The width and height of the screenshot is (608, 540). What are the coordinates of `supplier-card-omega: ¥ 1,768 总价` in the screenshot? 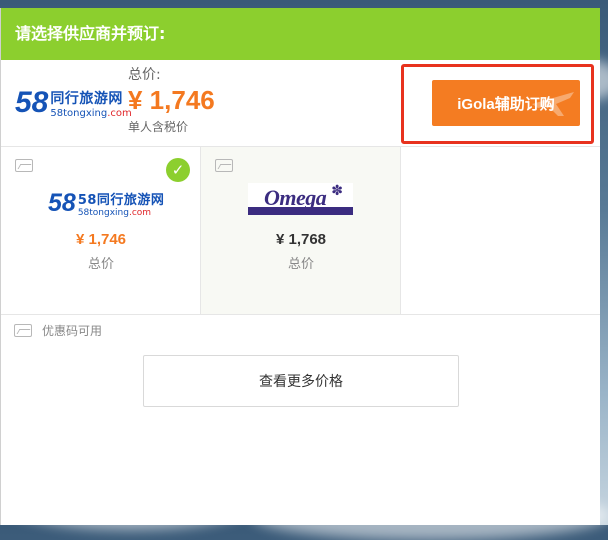 It's located at (301, 230).